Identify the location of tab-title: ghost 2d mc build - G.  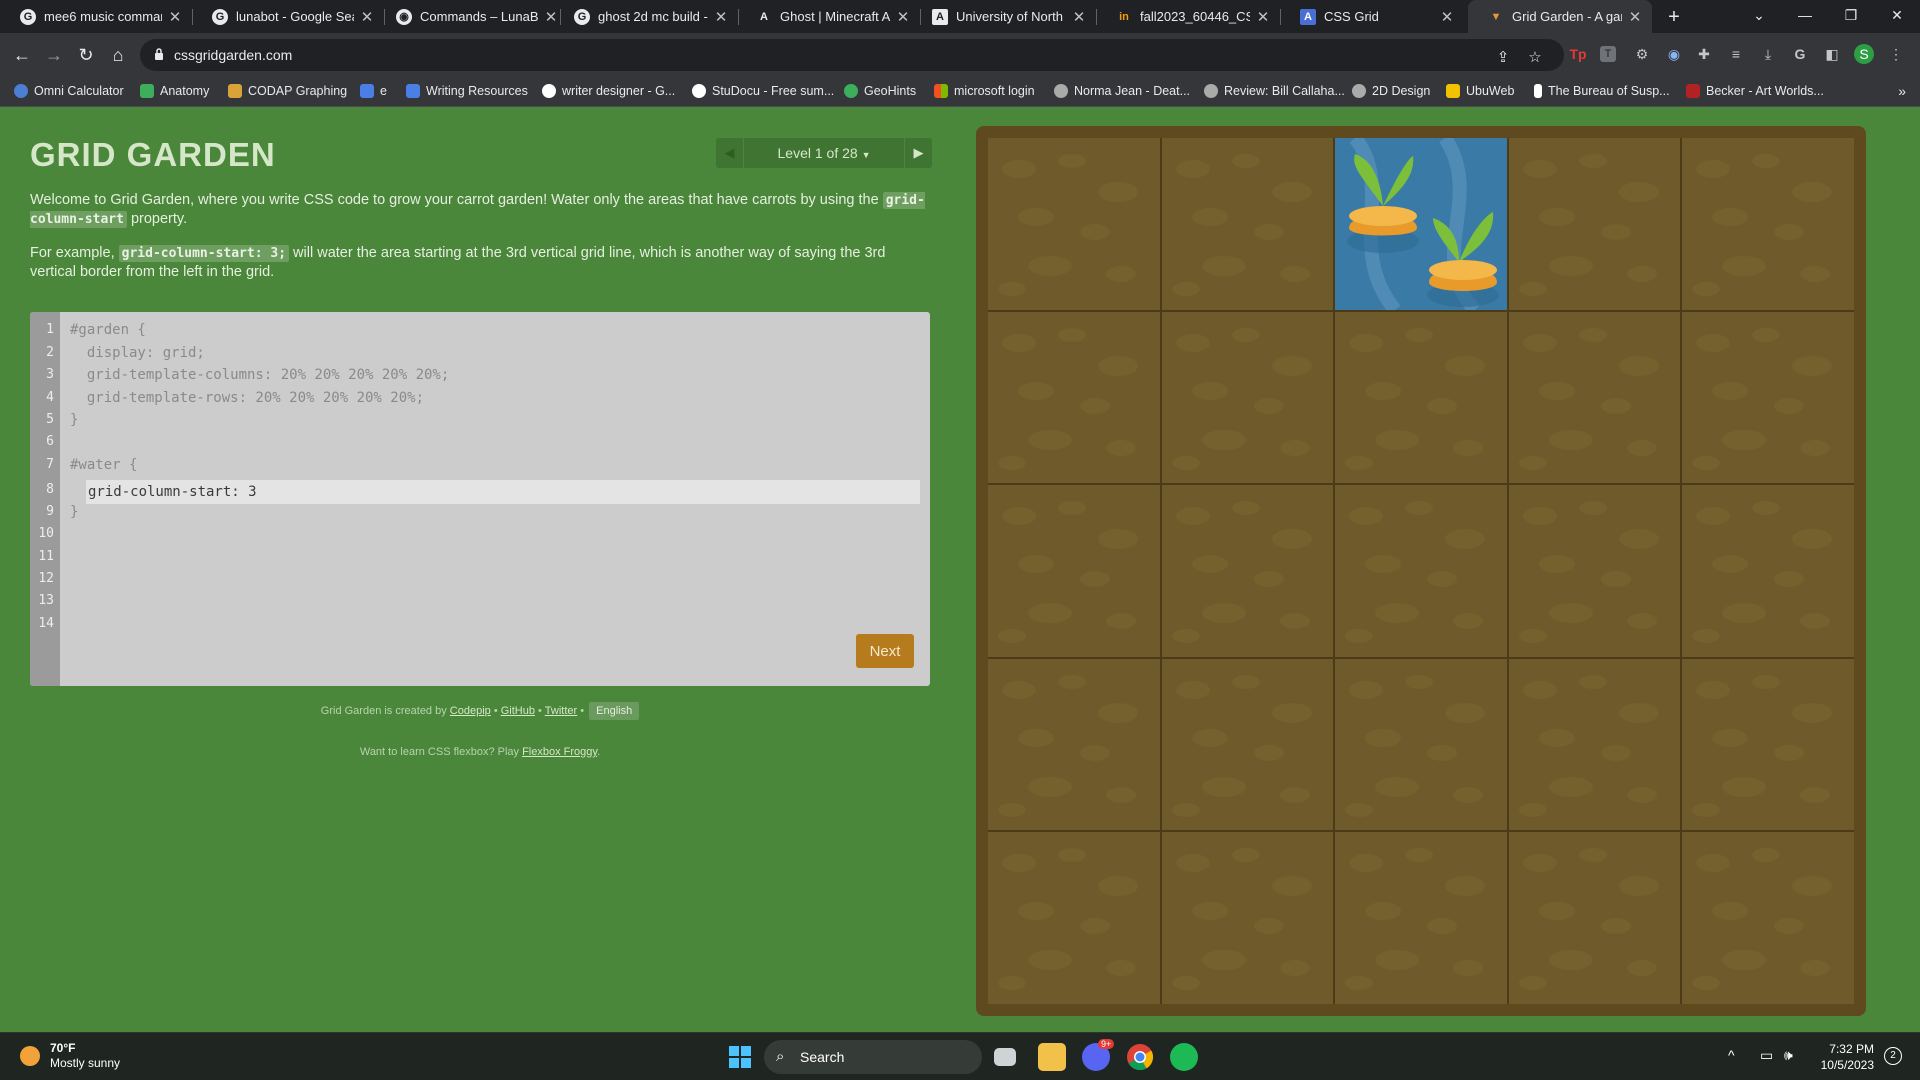
(653, 16).